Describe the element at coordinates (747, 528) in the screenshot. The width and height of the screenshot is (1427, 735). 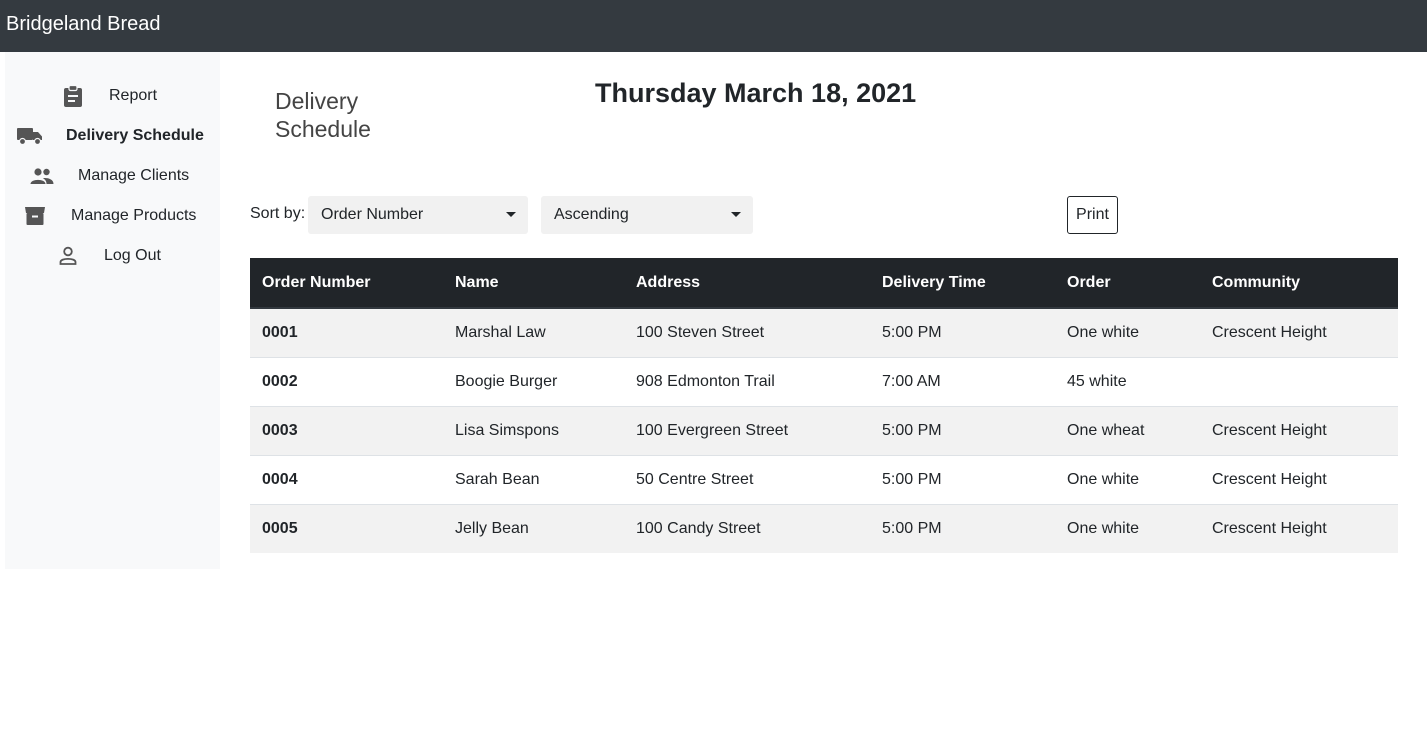
I see `address-cell: 100 Candy Street` at that location.